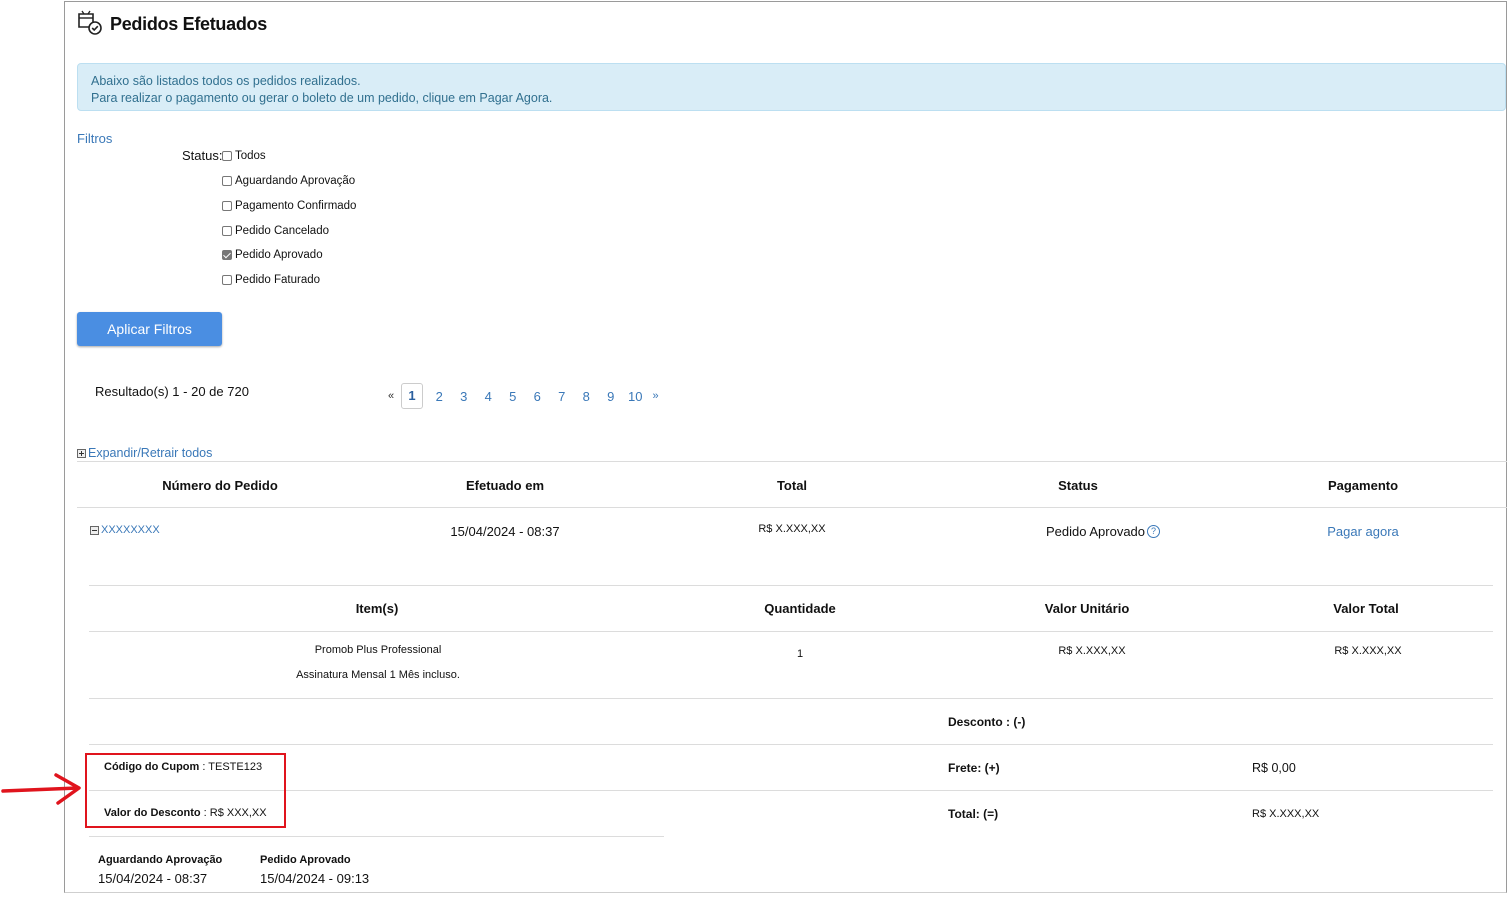 This screenshot has width=1509, height=898. Describe the element at coordinates (188, 24) in the screenshot. I see `page-title: Pedidos Efetuados` at that location.